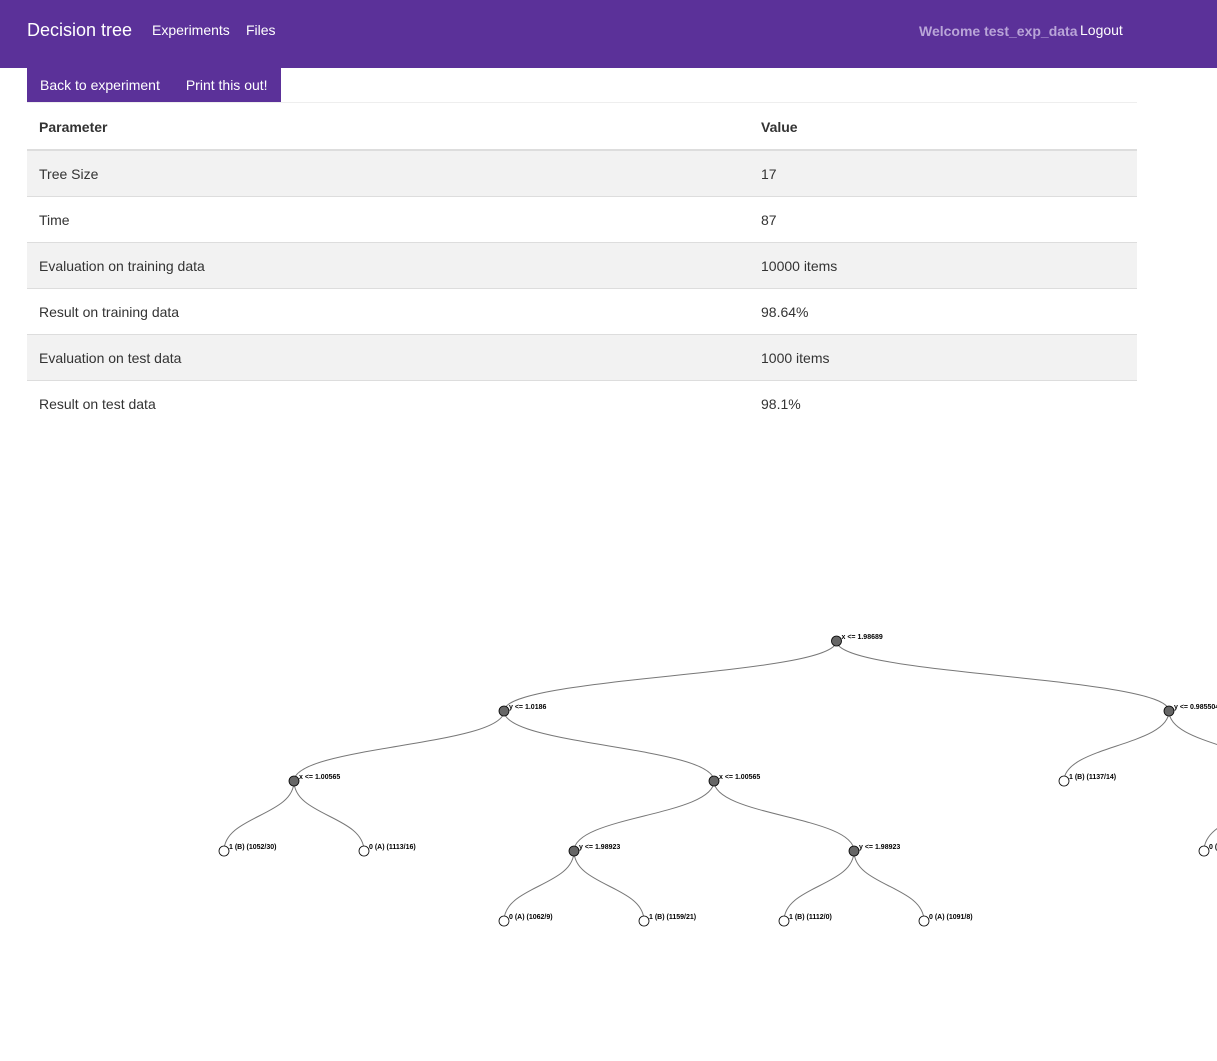 The width and height of the screenshot is (1217, 1061). I want to click on param-value: 98.64%, so click(943, 311).